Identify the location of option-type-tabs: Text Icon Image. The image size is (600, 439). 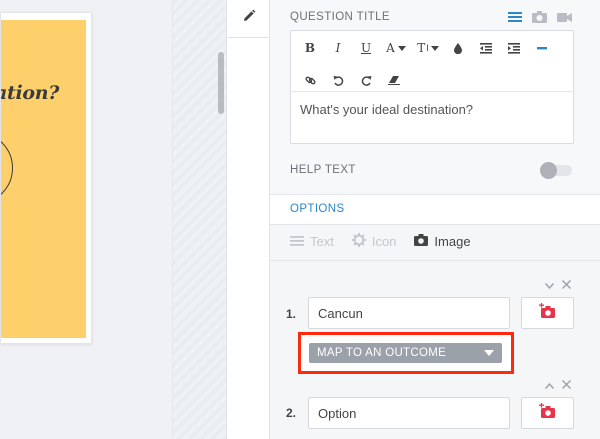
(380, 241).